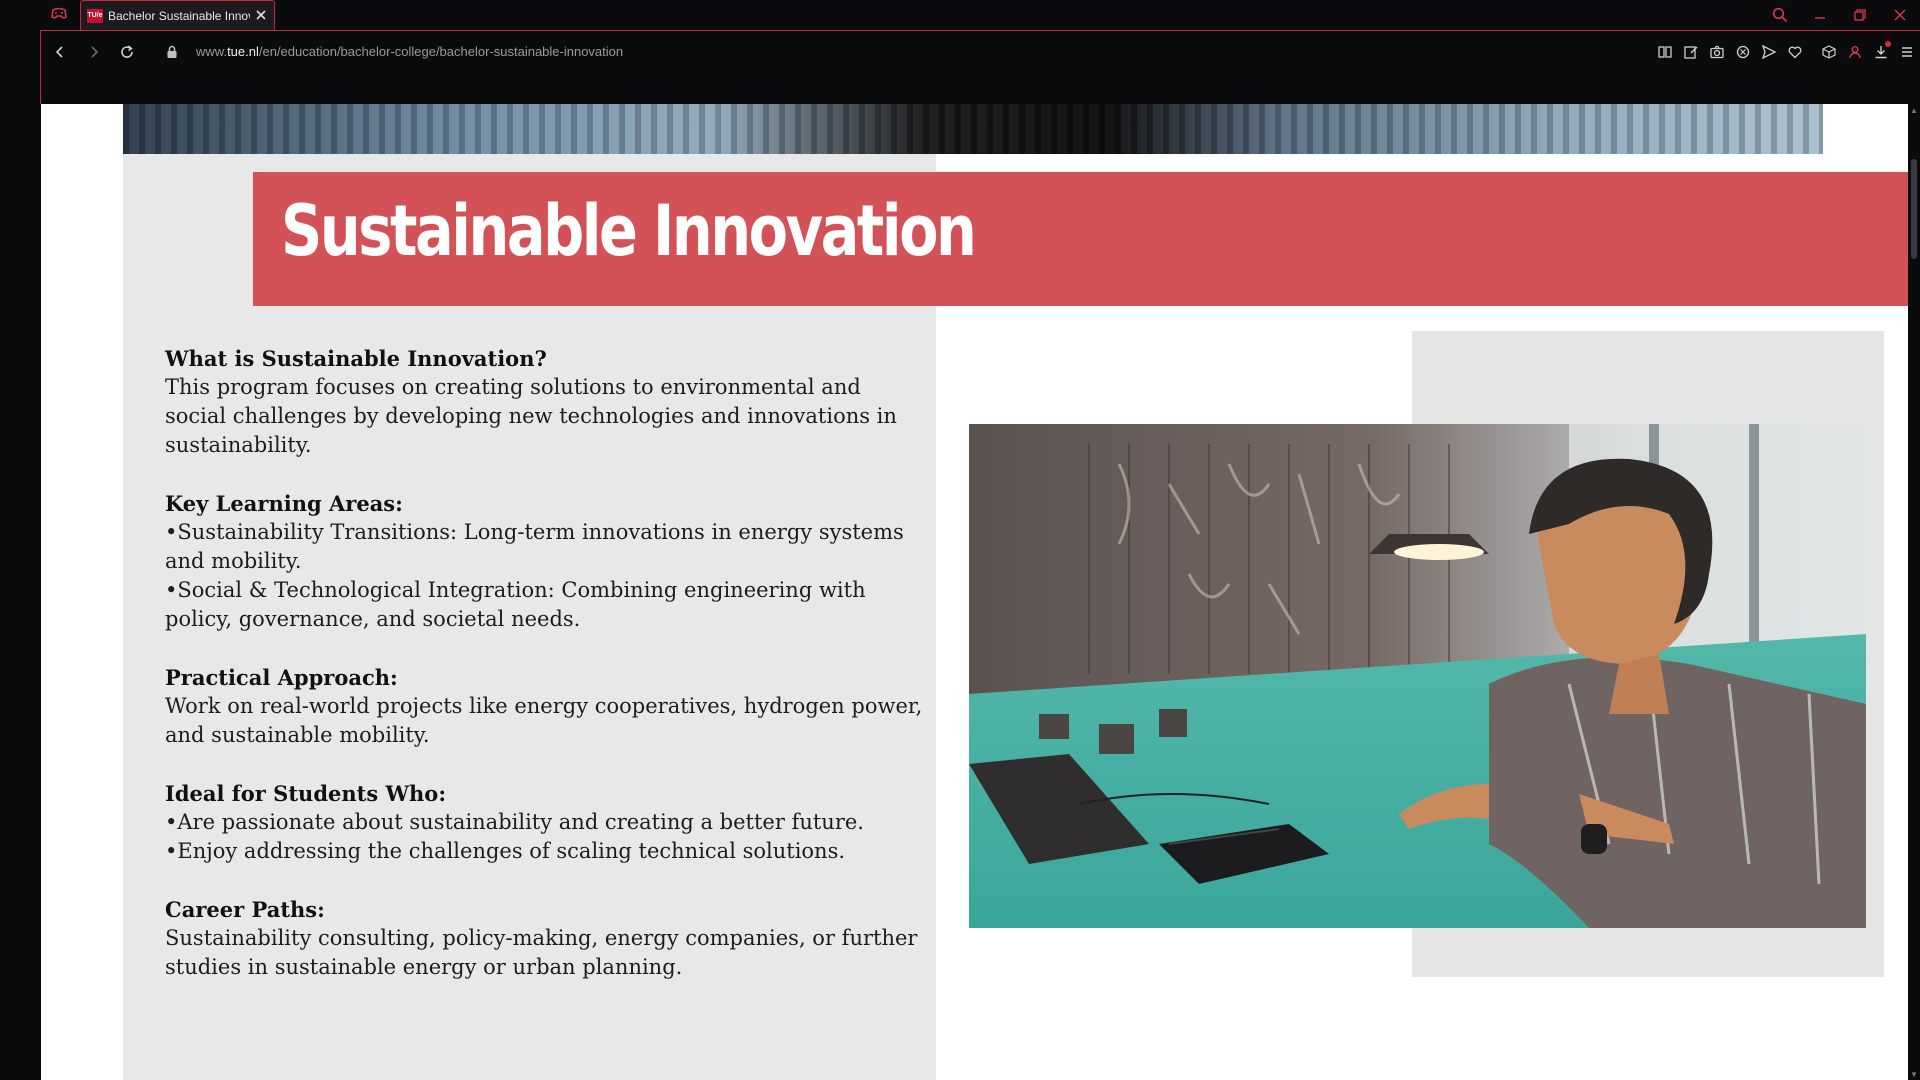 This screenshot has width=1920, height=1080. I want to click on adblock-icon, so click(1743, 52).